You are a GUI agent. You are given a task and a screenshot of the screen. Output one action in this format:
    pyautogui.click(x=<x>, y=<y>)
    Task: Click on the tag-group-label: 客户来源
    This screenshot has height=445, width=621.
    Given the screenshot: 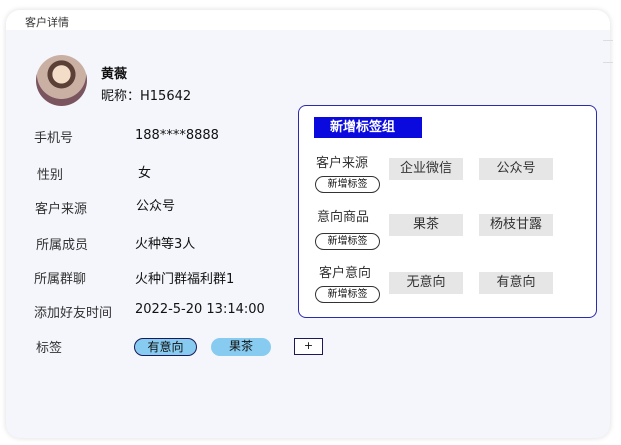 What is the action you would take?
    pyautogui.click(x=342, y=163)
    